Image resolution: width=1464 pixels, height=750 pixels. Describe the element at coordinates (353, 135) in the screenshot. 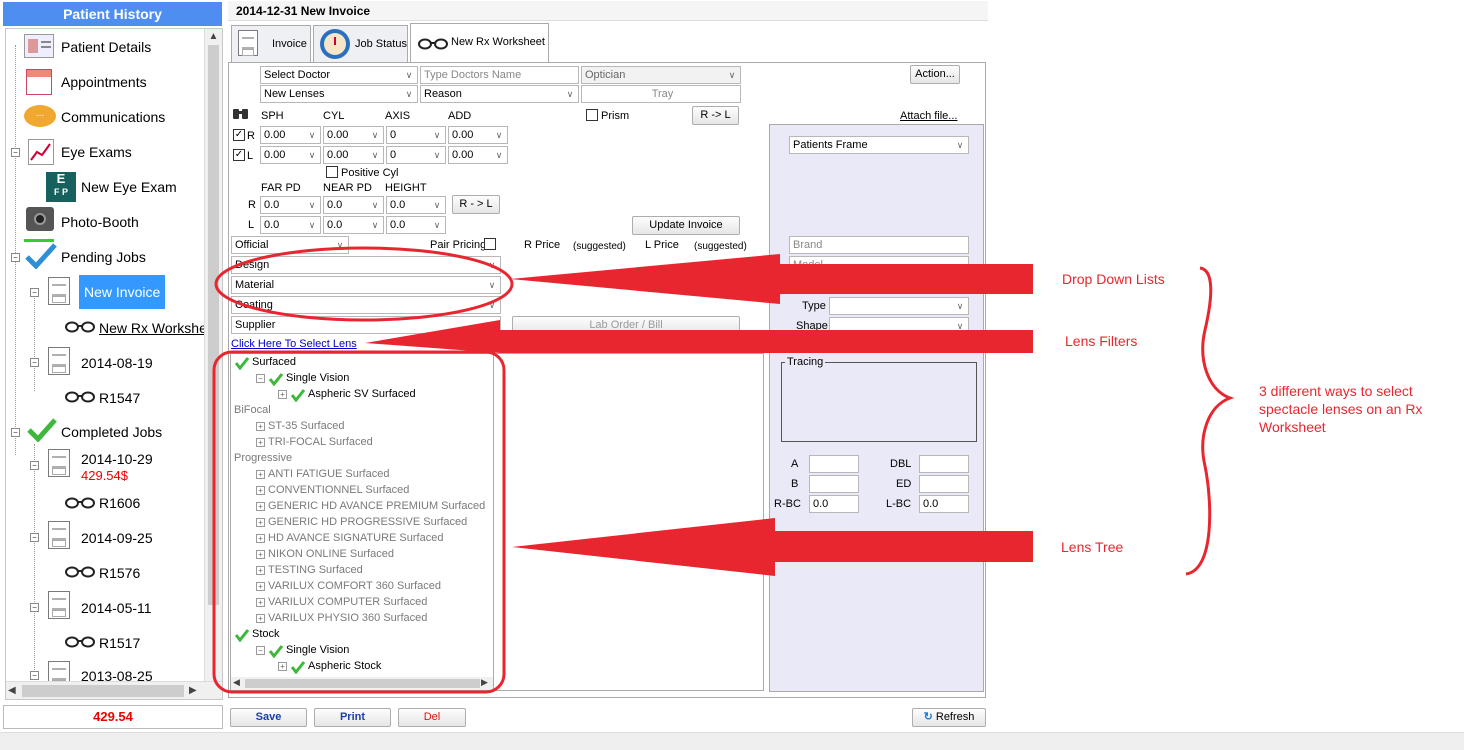

I see `rx-r-cyl: 0.00 ∨` at that location.